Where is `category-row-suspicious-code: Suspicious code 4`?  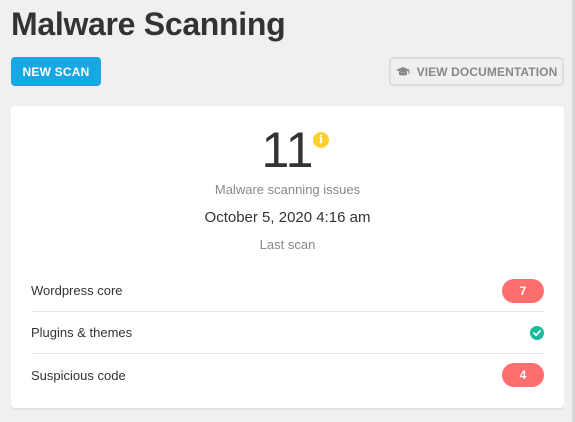 category-row-suspicious-code: Suspicious code 4 is located at coordinates (287, 375).